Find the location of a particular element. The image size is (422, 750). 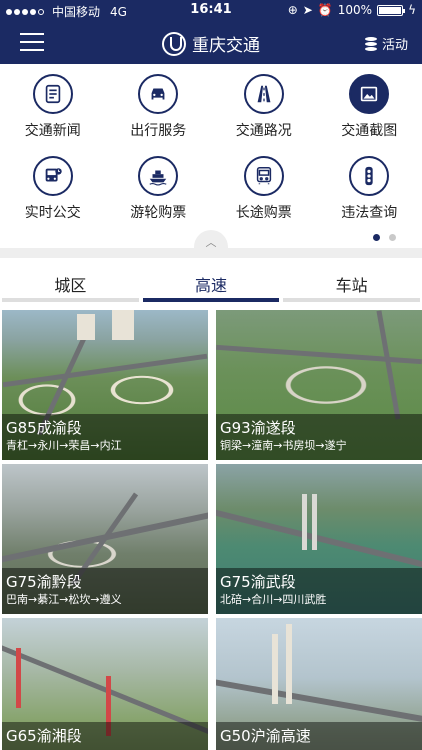

card-title: G93渝遂段 is located at coordinates (258, 428).